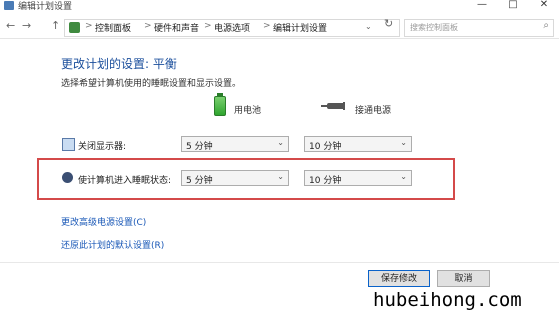  I want to click on restore-defaults-link: 还原此计划的默认设置(R), so click(112, 244).